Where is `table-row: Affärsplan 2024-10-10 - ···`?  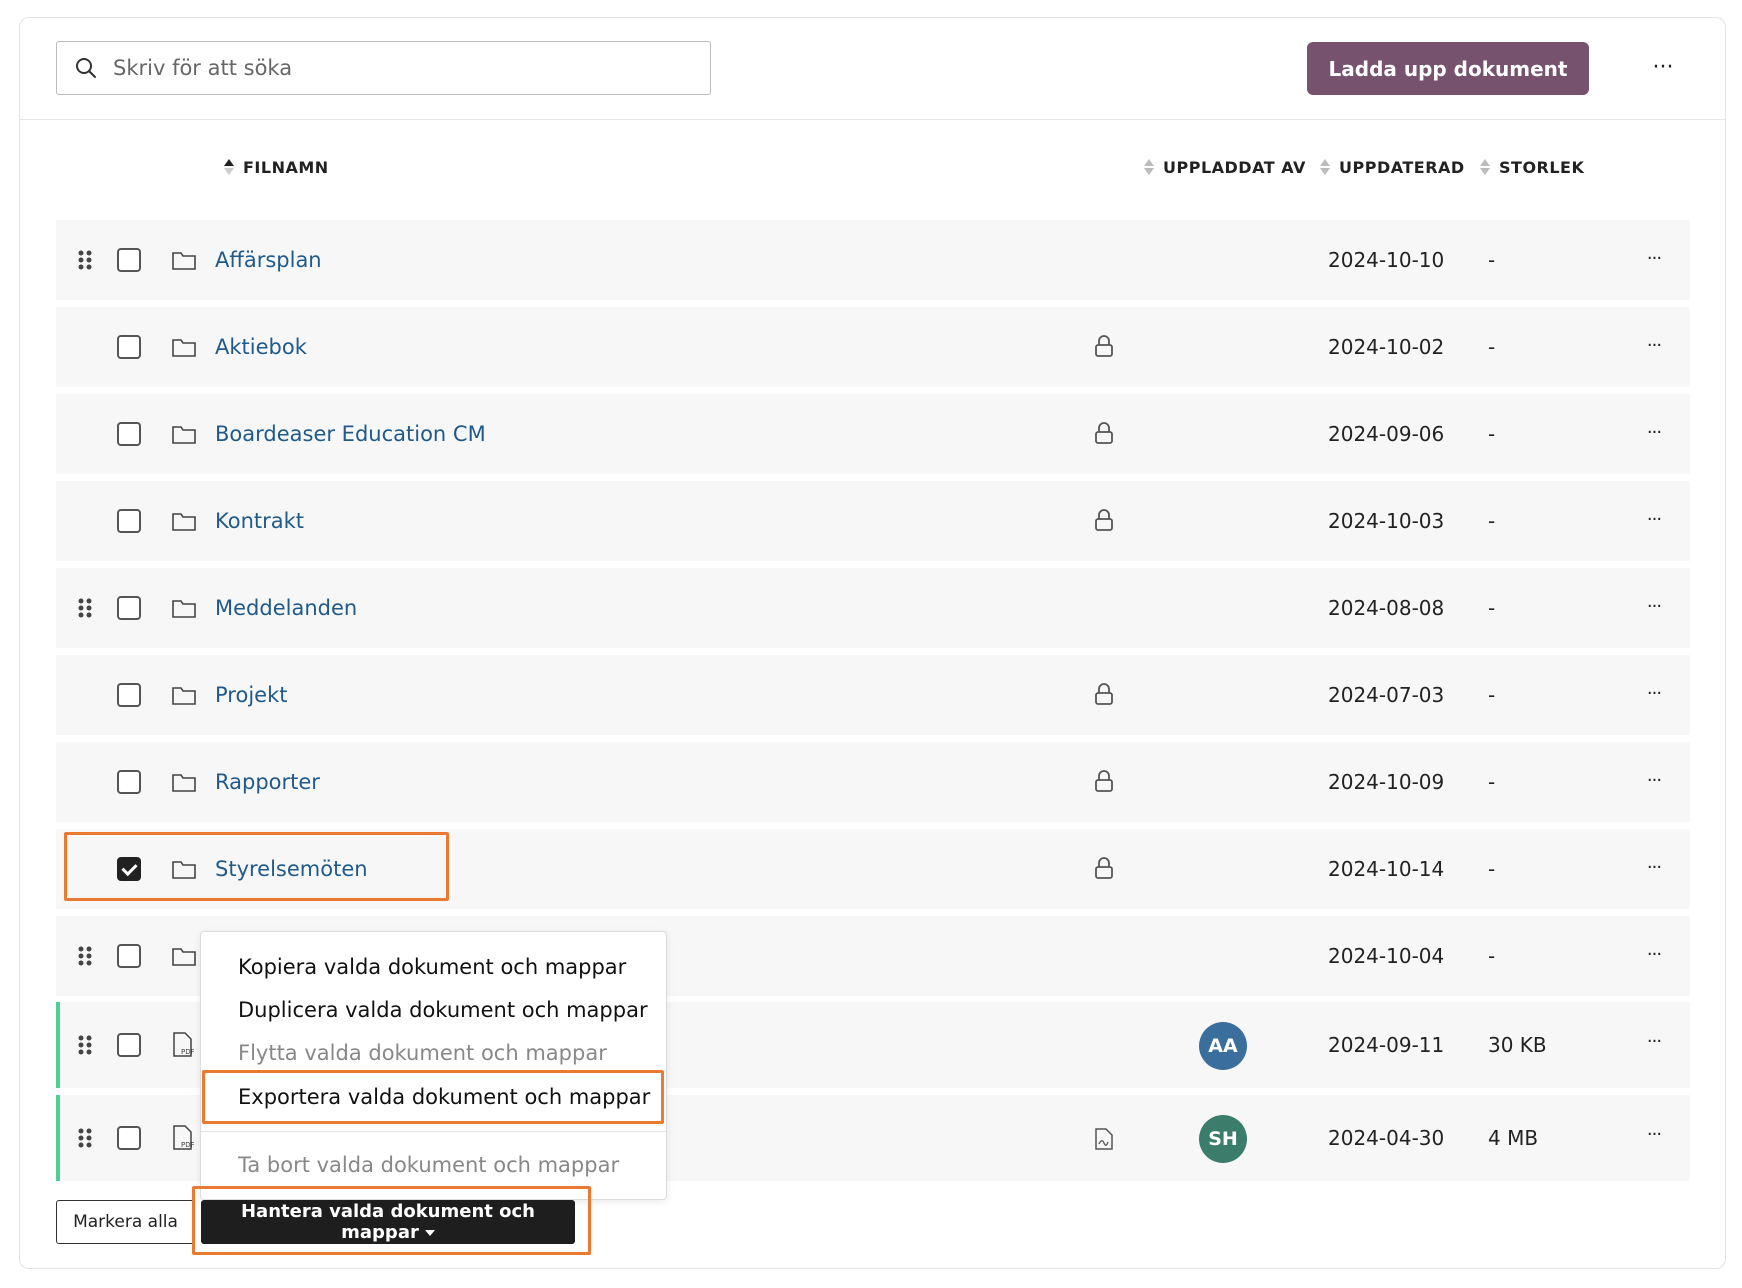
table-row: Affärsplan 2024-10-10 - ··· is located at coordinates (873, 260).